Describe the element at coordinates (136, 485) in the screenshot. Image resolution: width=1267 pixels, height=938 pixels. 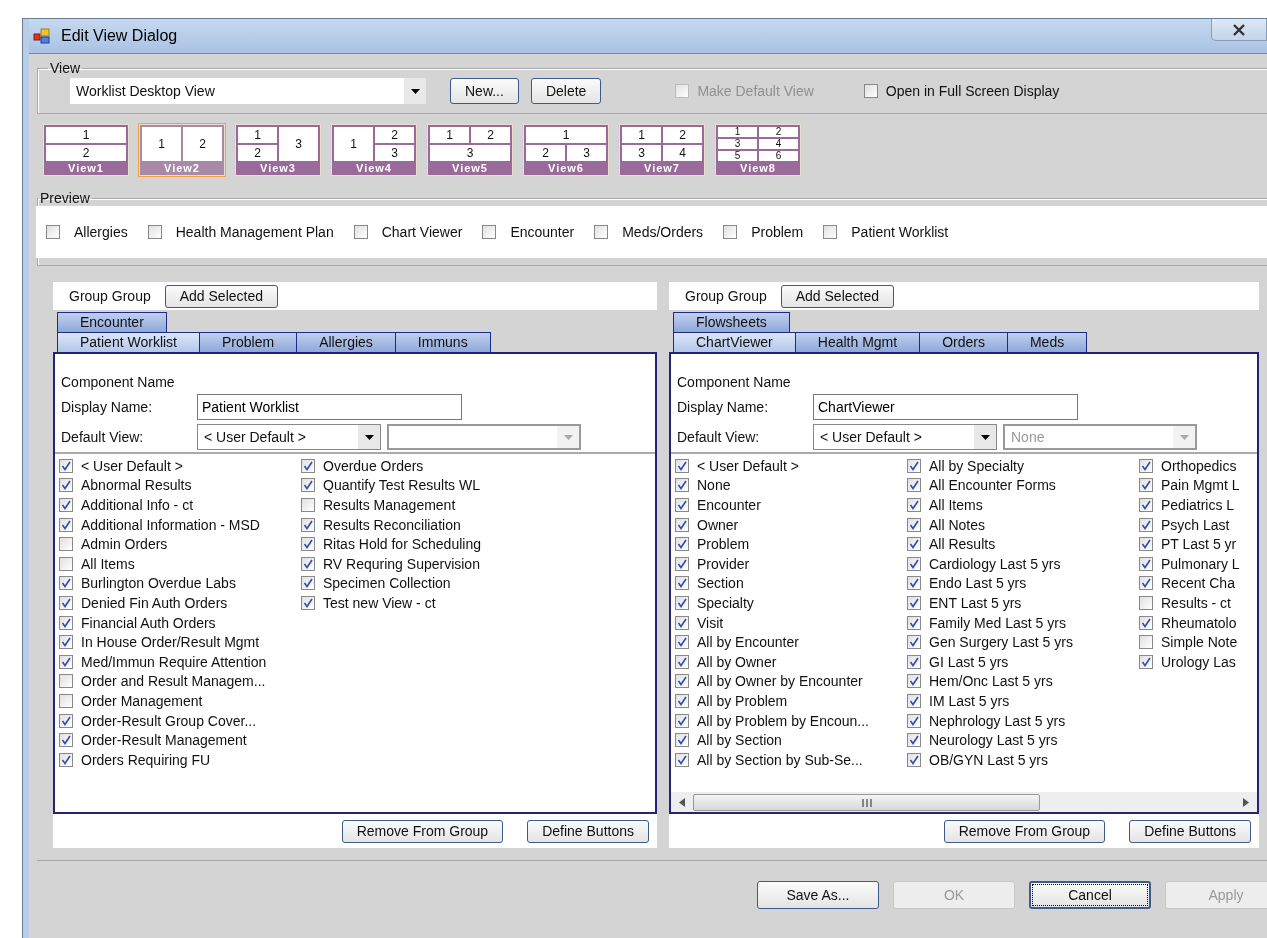
I see `checkbox-label: Abnormal Results` at that location.